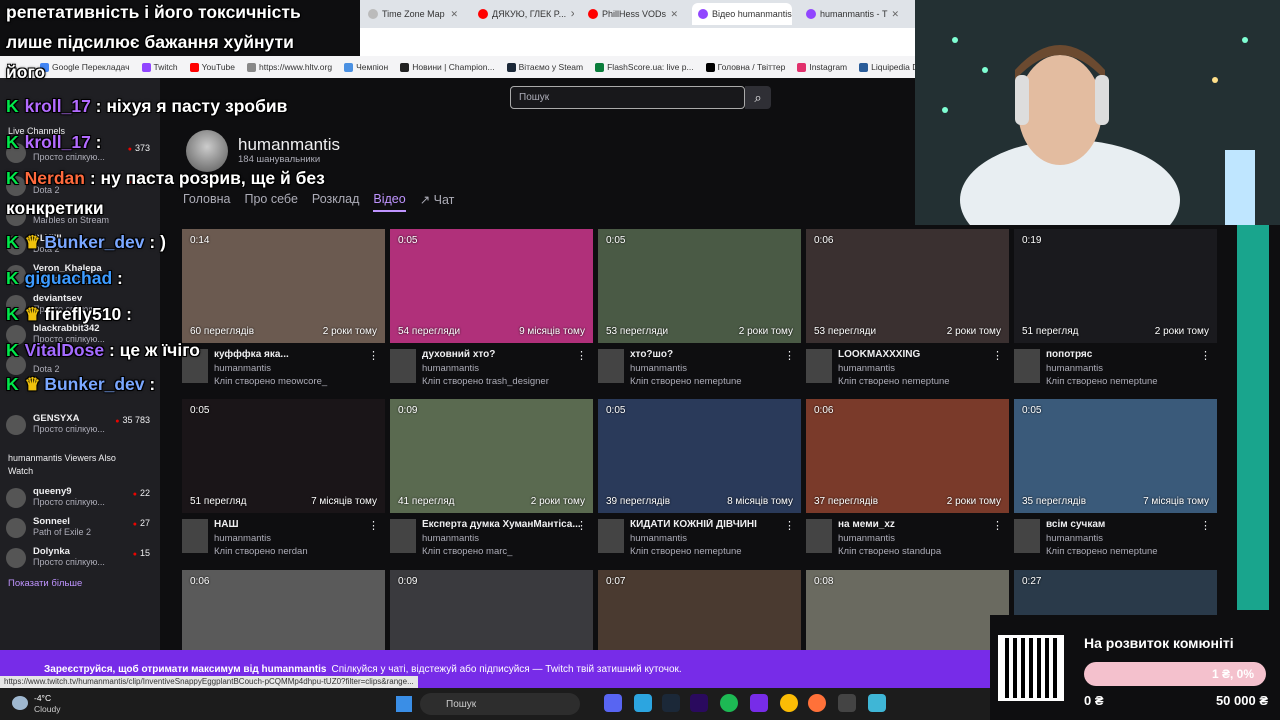  Describe the element at coordinates (283, 456) in the screenshot. I see `clip-thumbnail: 0:05 51 перегляд 7 місяців тому` at that location.